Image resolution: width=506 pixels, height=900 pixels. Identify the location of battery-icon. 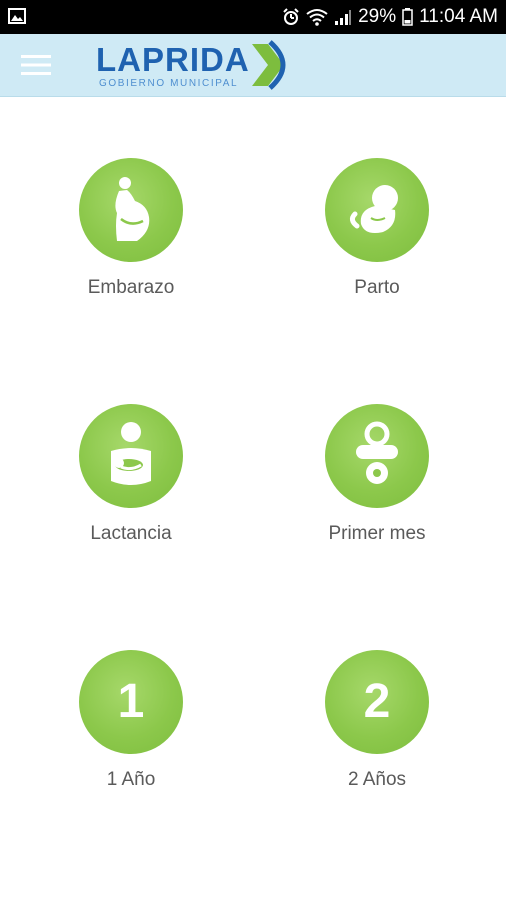
(407, 17).